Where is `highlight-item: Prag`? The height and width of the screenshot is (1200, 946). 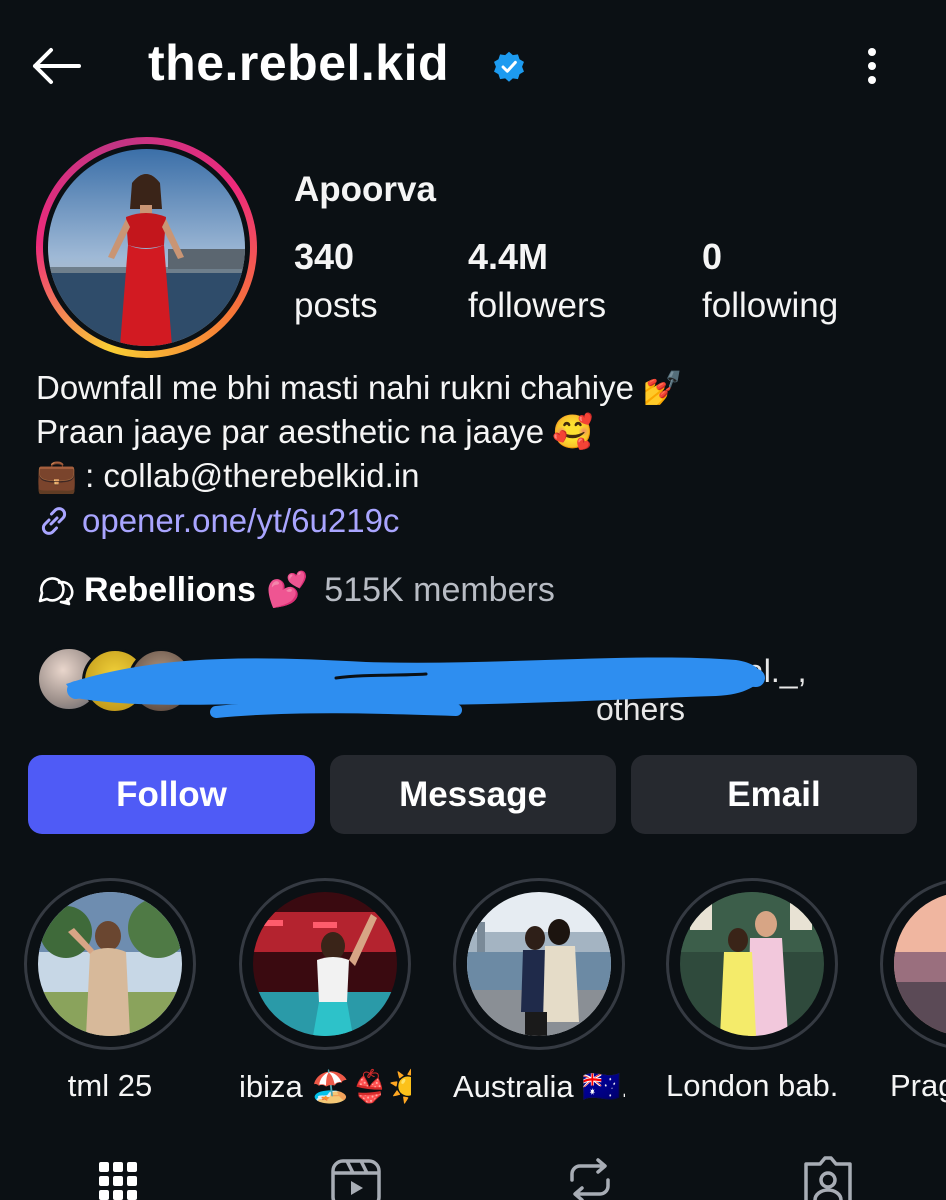 highlight-item: Prag is located at coordinates (913, 991).